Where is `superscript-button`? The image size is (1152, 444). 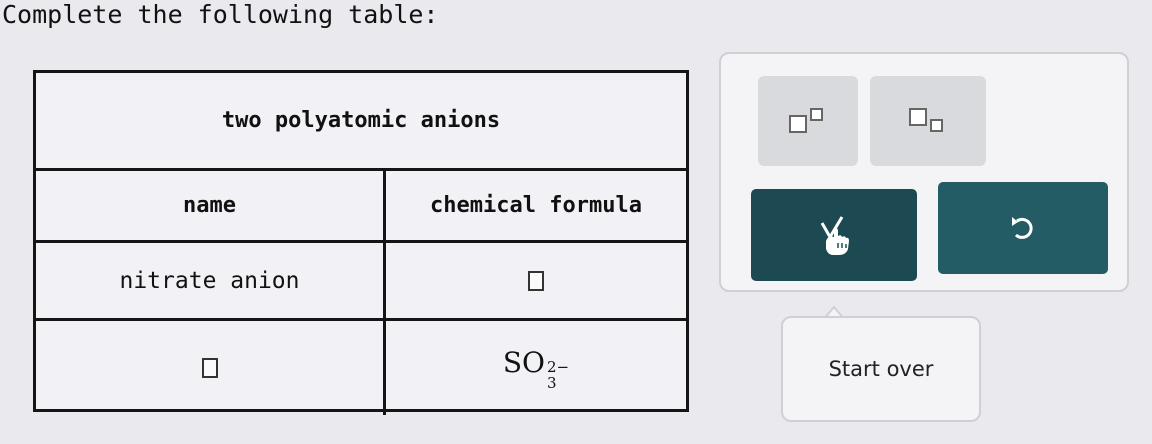 superscript-button is located at coordinates (808, 121).